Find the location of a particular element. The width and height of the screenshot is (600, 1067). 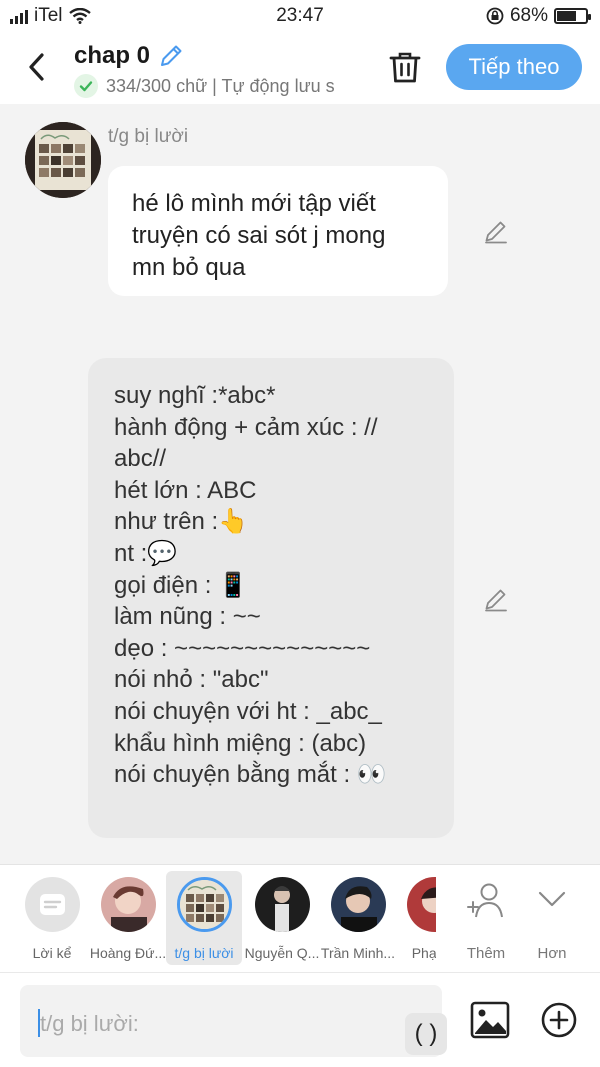

narration-line: nói chuyện bằng mắt : 👀 is located at coordinates (250, 775).